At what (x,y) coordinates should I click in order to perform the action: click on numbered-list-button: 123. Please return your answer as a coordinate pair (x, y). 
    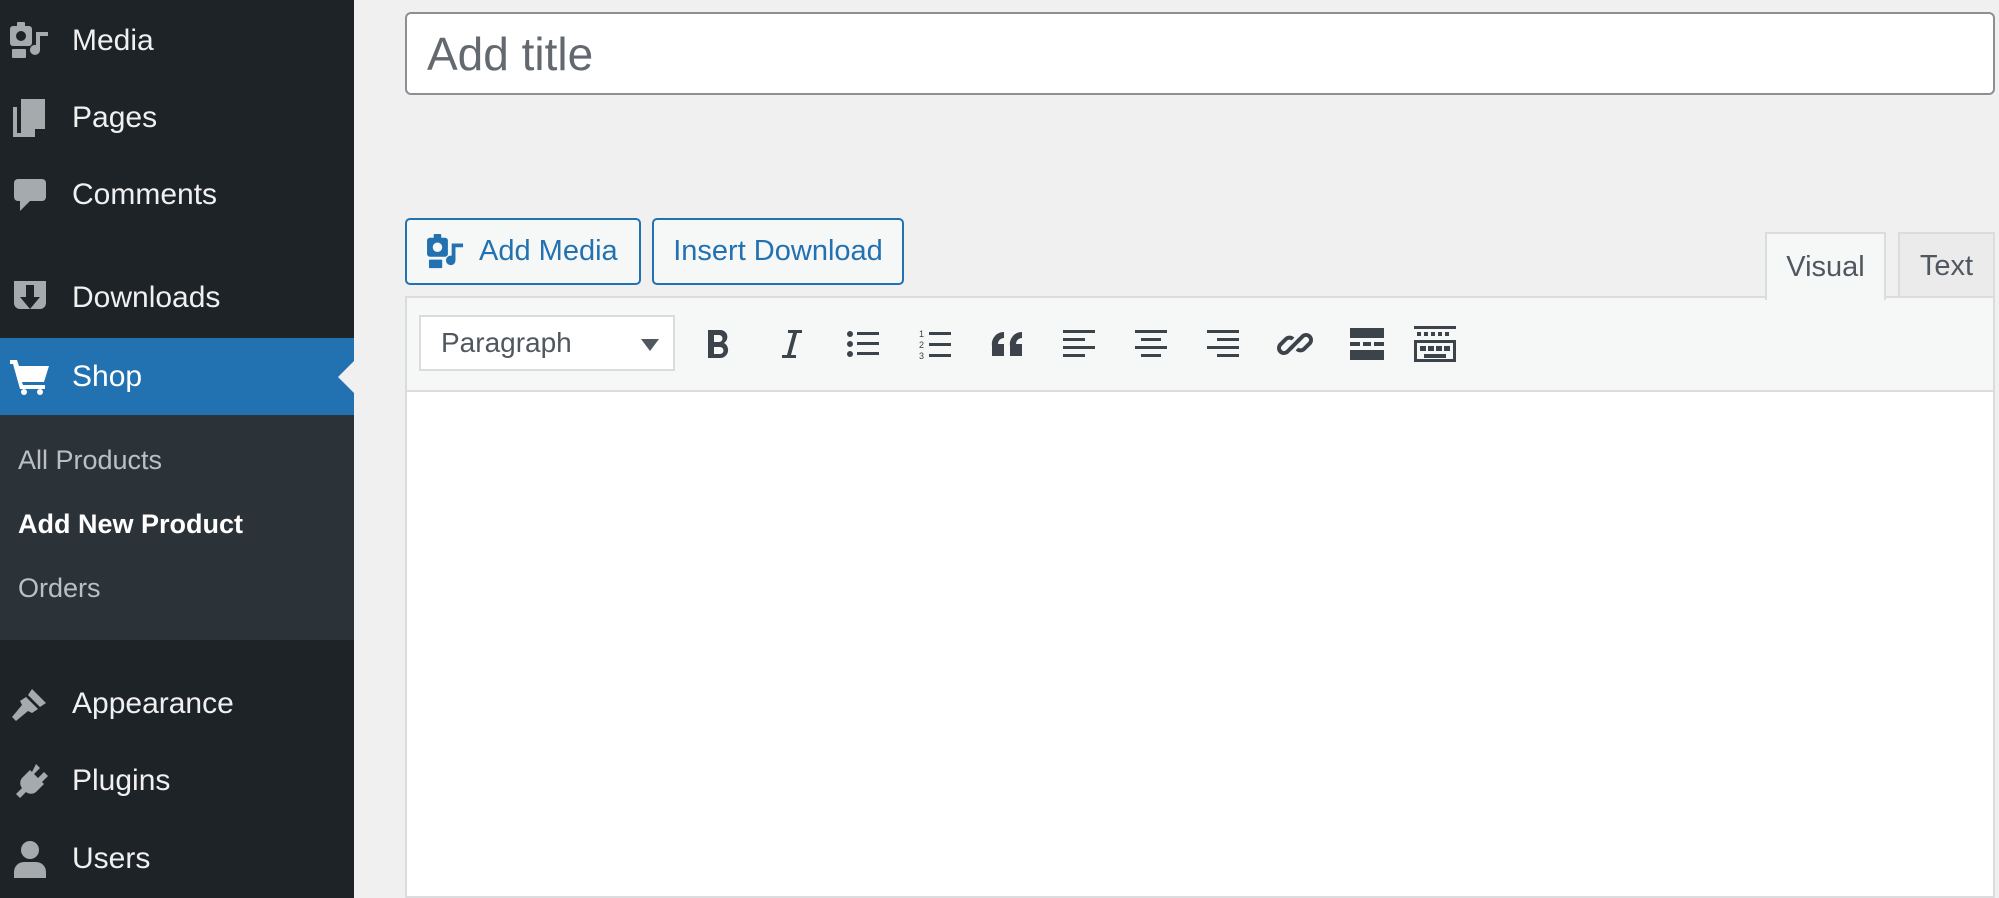
    Looking at the image, I should click on (935, 344).